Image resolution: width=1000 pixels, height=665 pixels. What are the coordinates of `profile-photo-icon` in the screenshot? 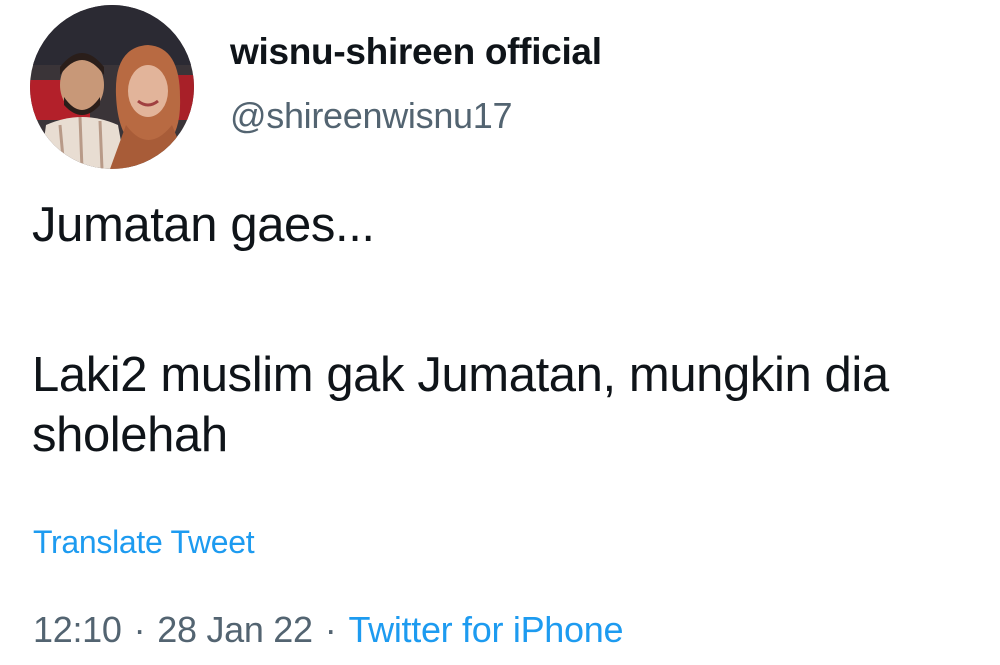 It's located at (112, 87).